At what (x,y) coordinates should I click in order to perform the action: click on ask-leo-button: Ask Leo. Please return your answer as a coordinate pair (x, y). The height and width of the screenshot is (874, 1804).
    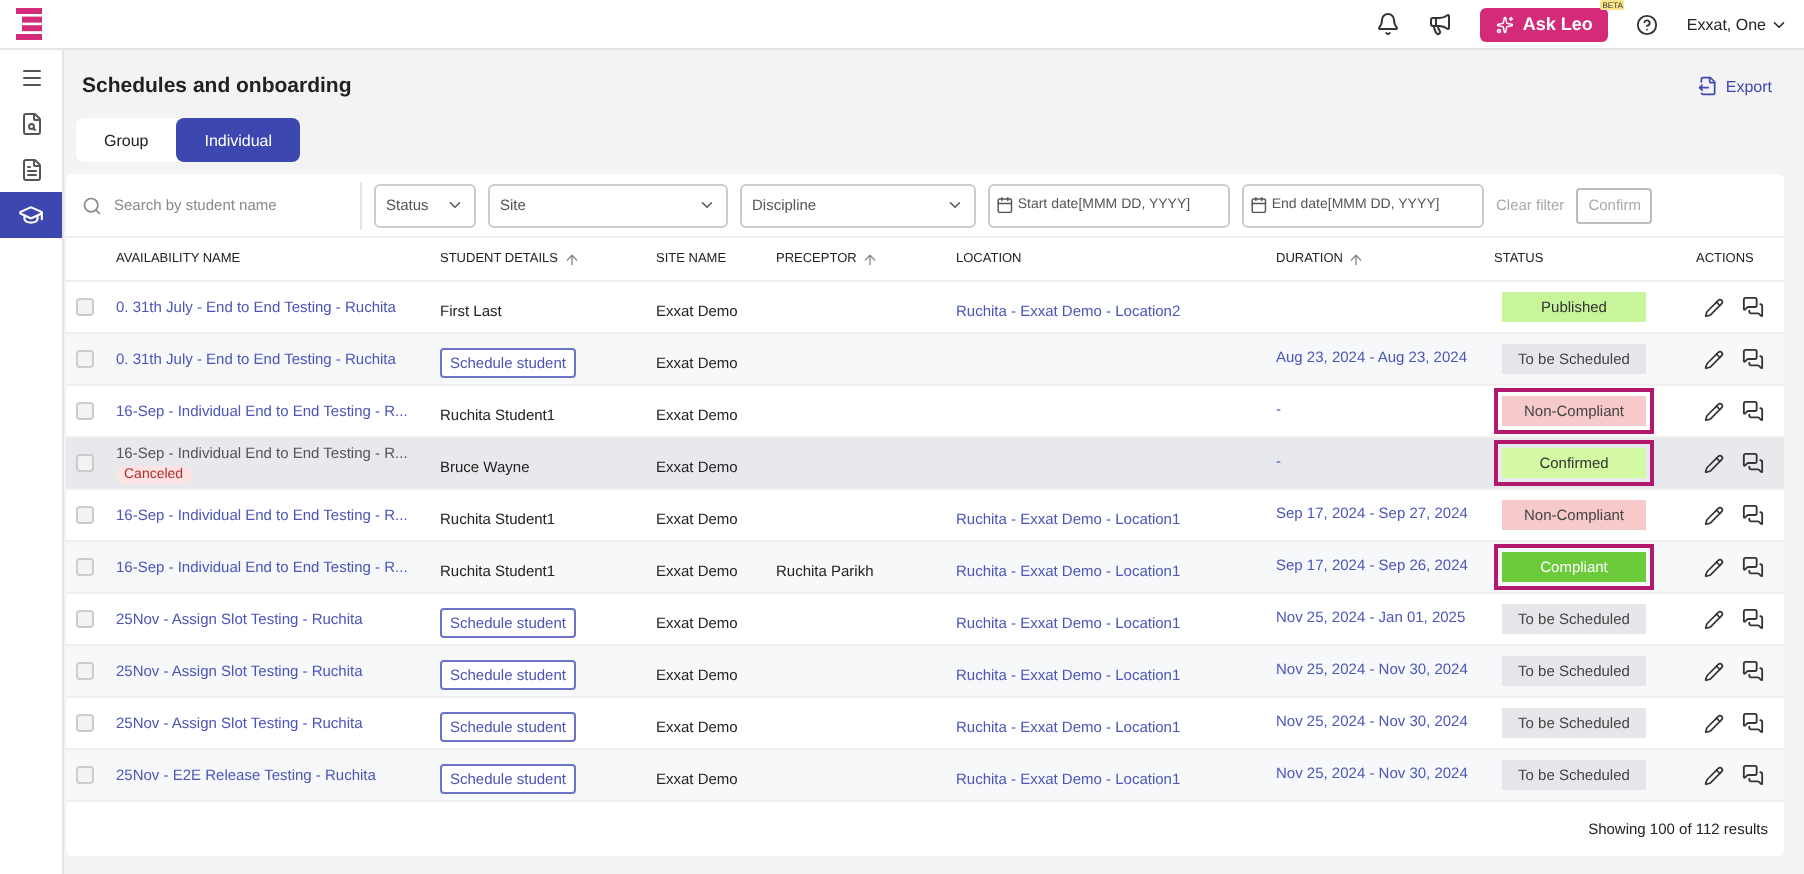
    Looking at the image, I should click on (1544, 24).